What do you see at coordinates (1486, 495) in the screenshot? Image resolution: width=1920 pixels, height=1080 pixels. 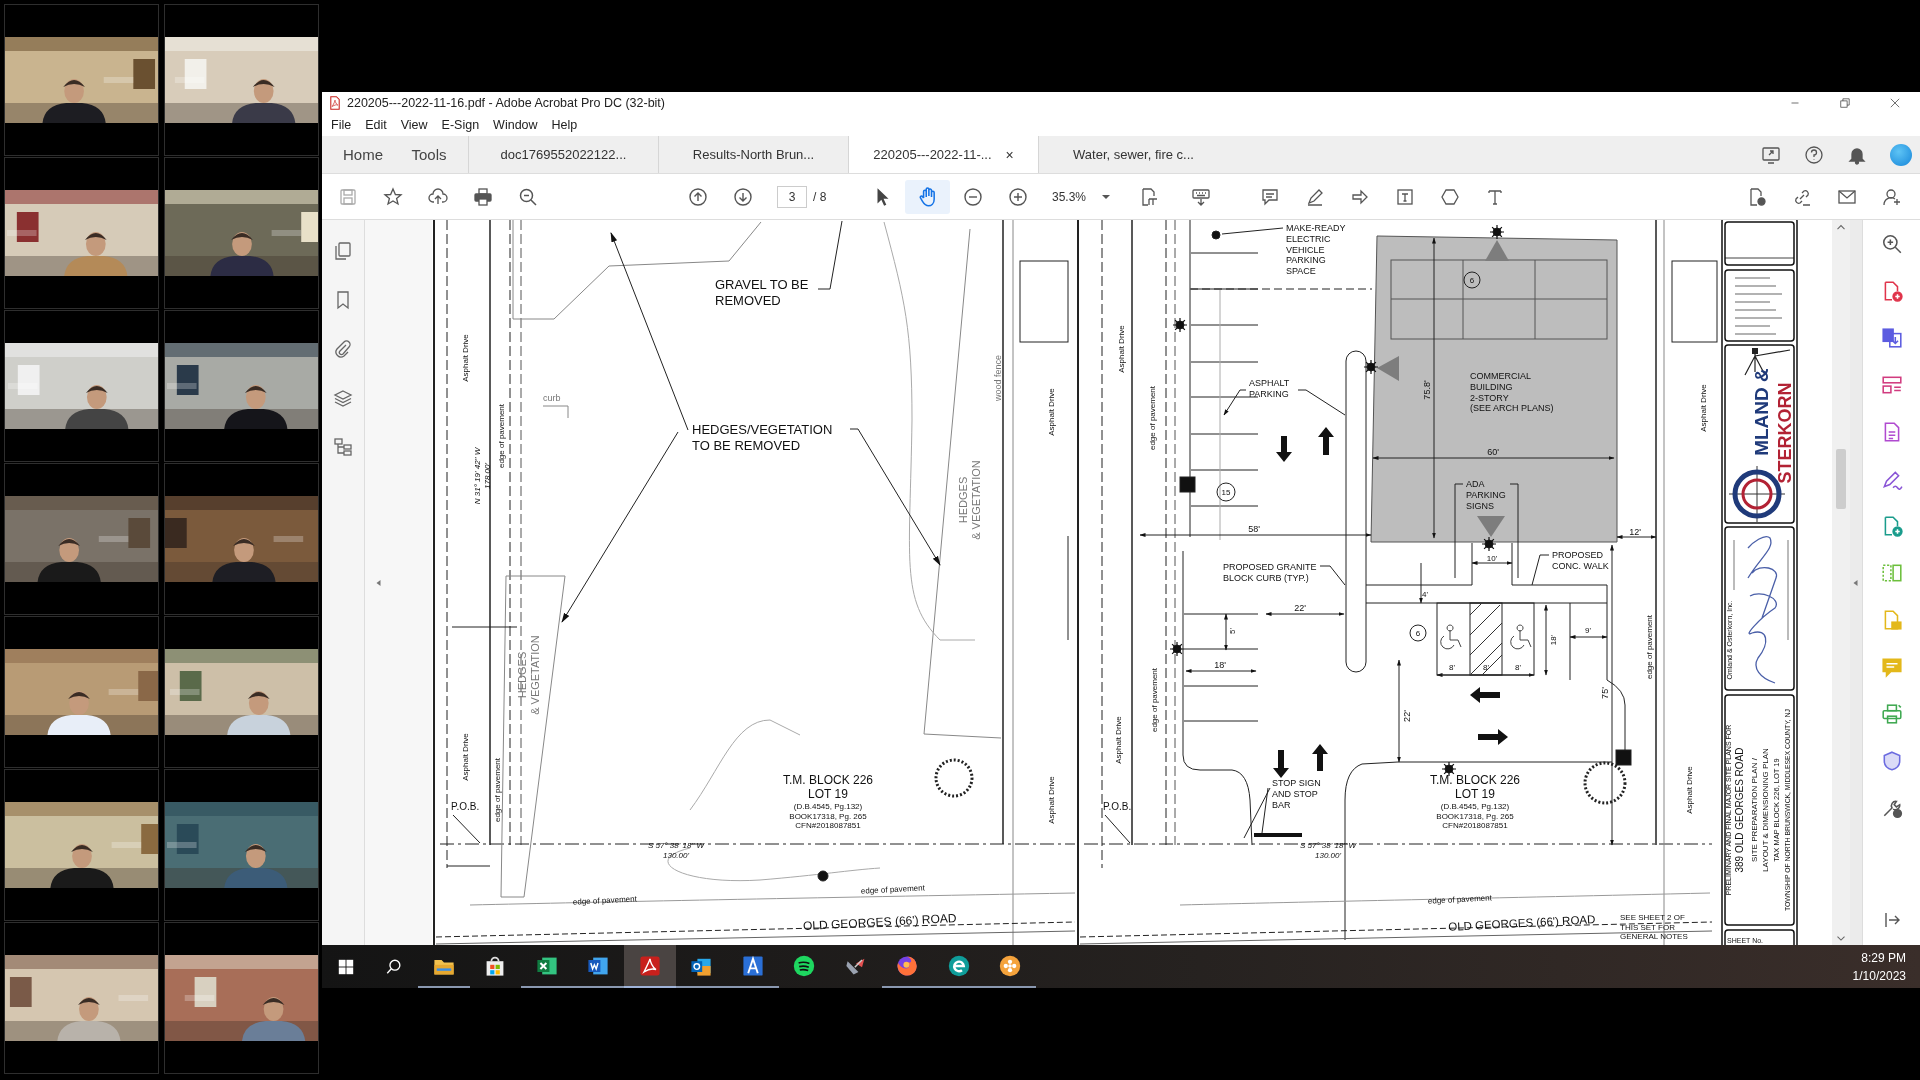 I see `callout-label: ADA PARKING SIGNS` at bounding box center [1486, 495].